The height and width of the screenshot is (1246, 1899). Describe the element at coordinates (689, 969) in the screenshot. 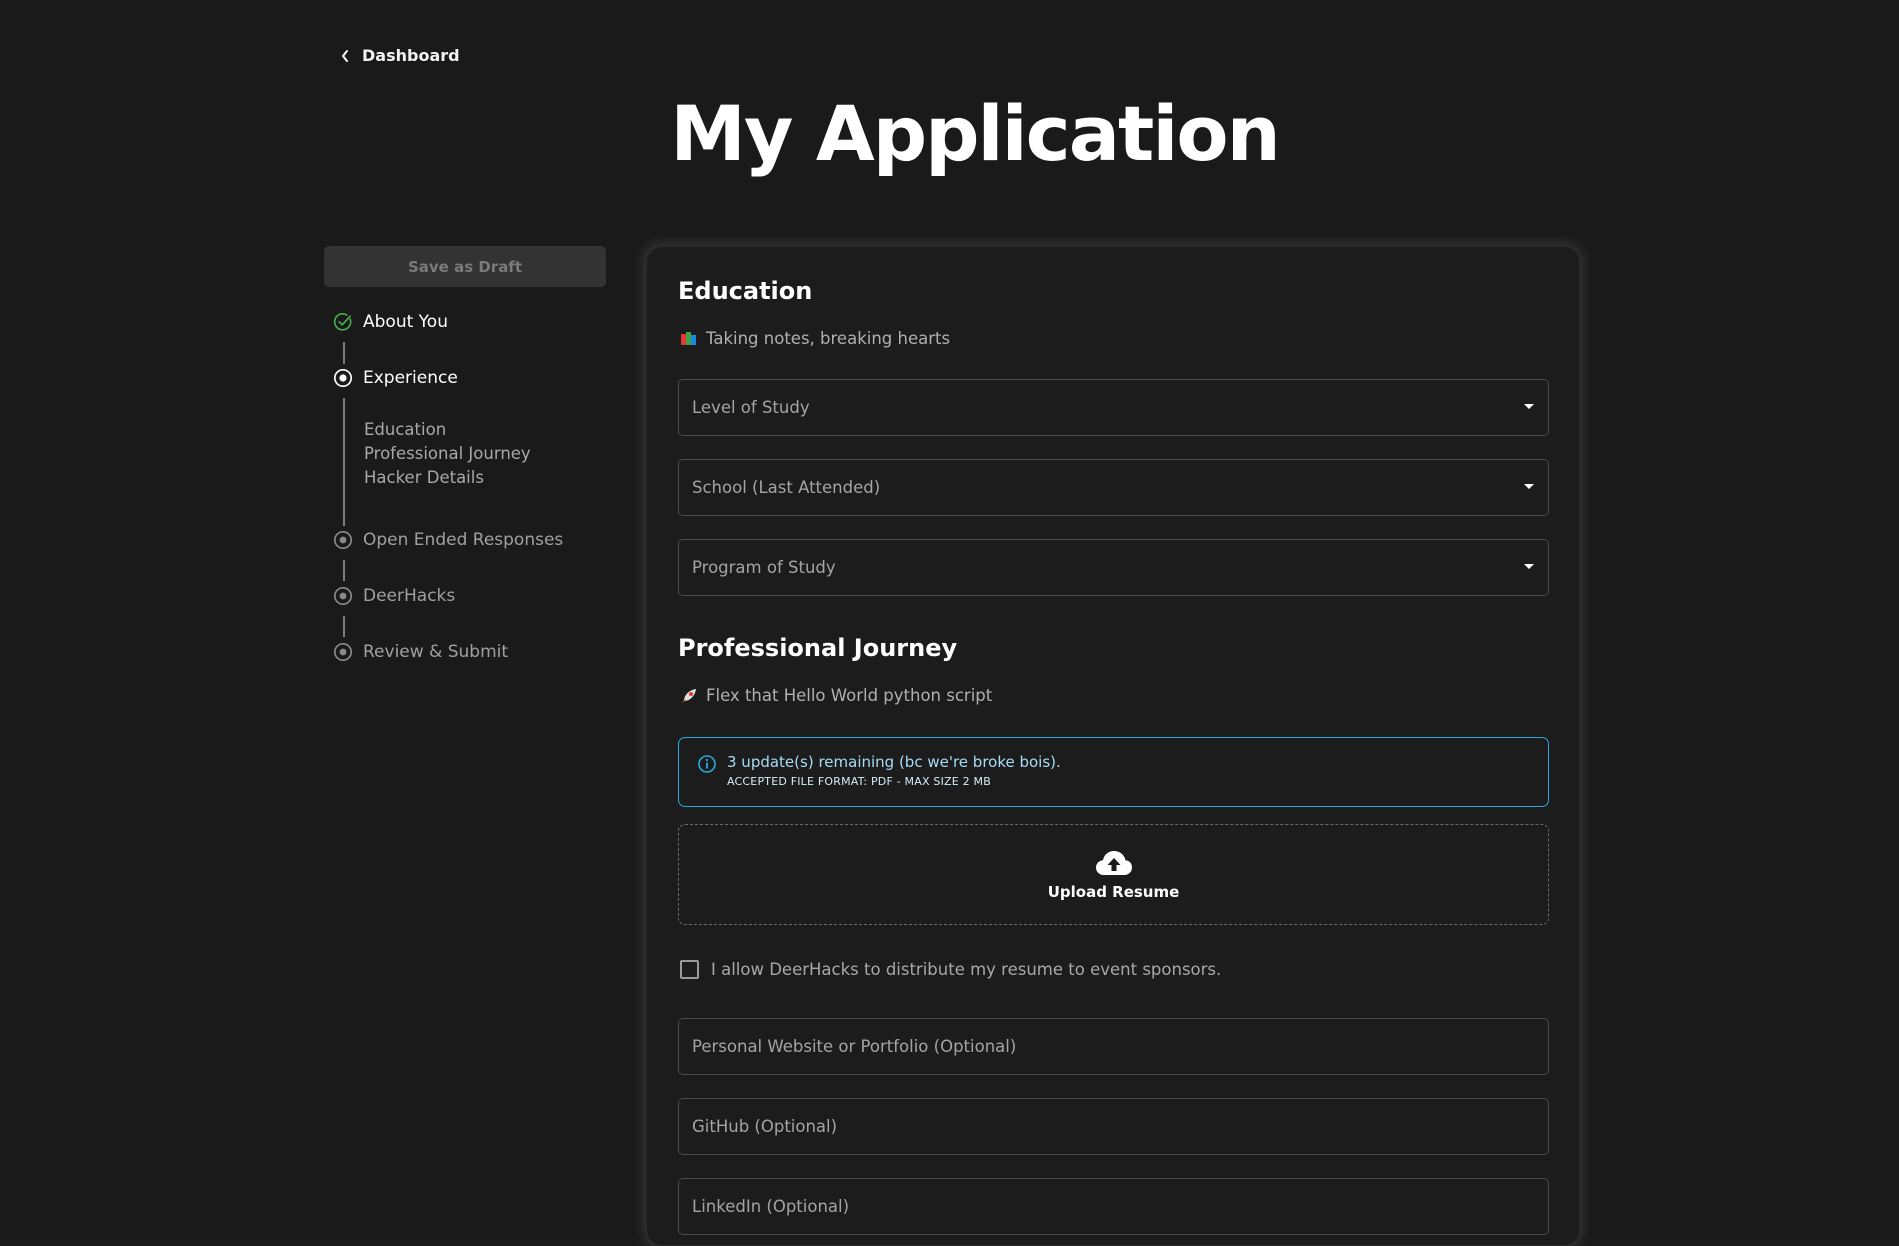

I see `resume-consent-checkbox` at that location.